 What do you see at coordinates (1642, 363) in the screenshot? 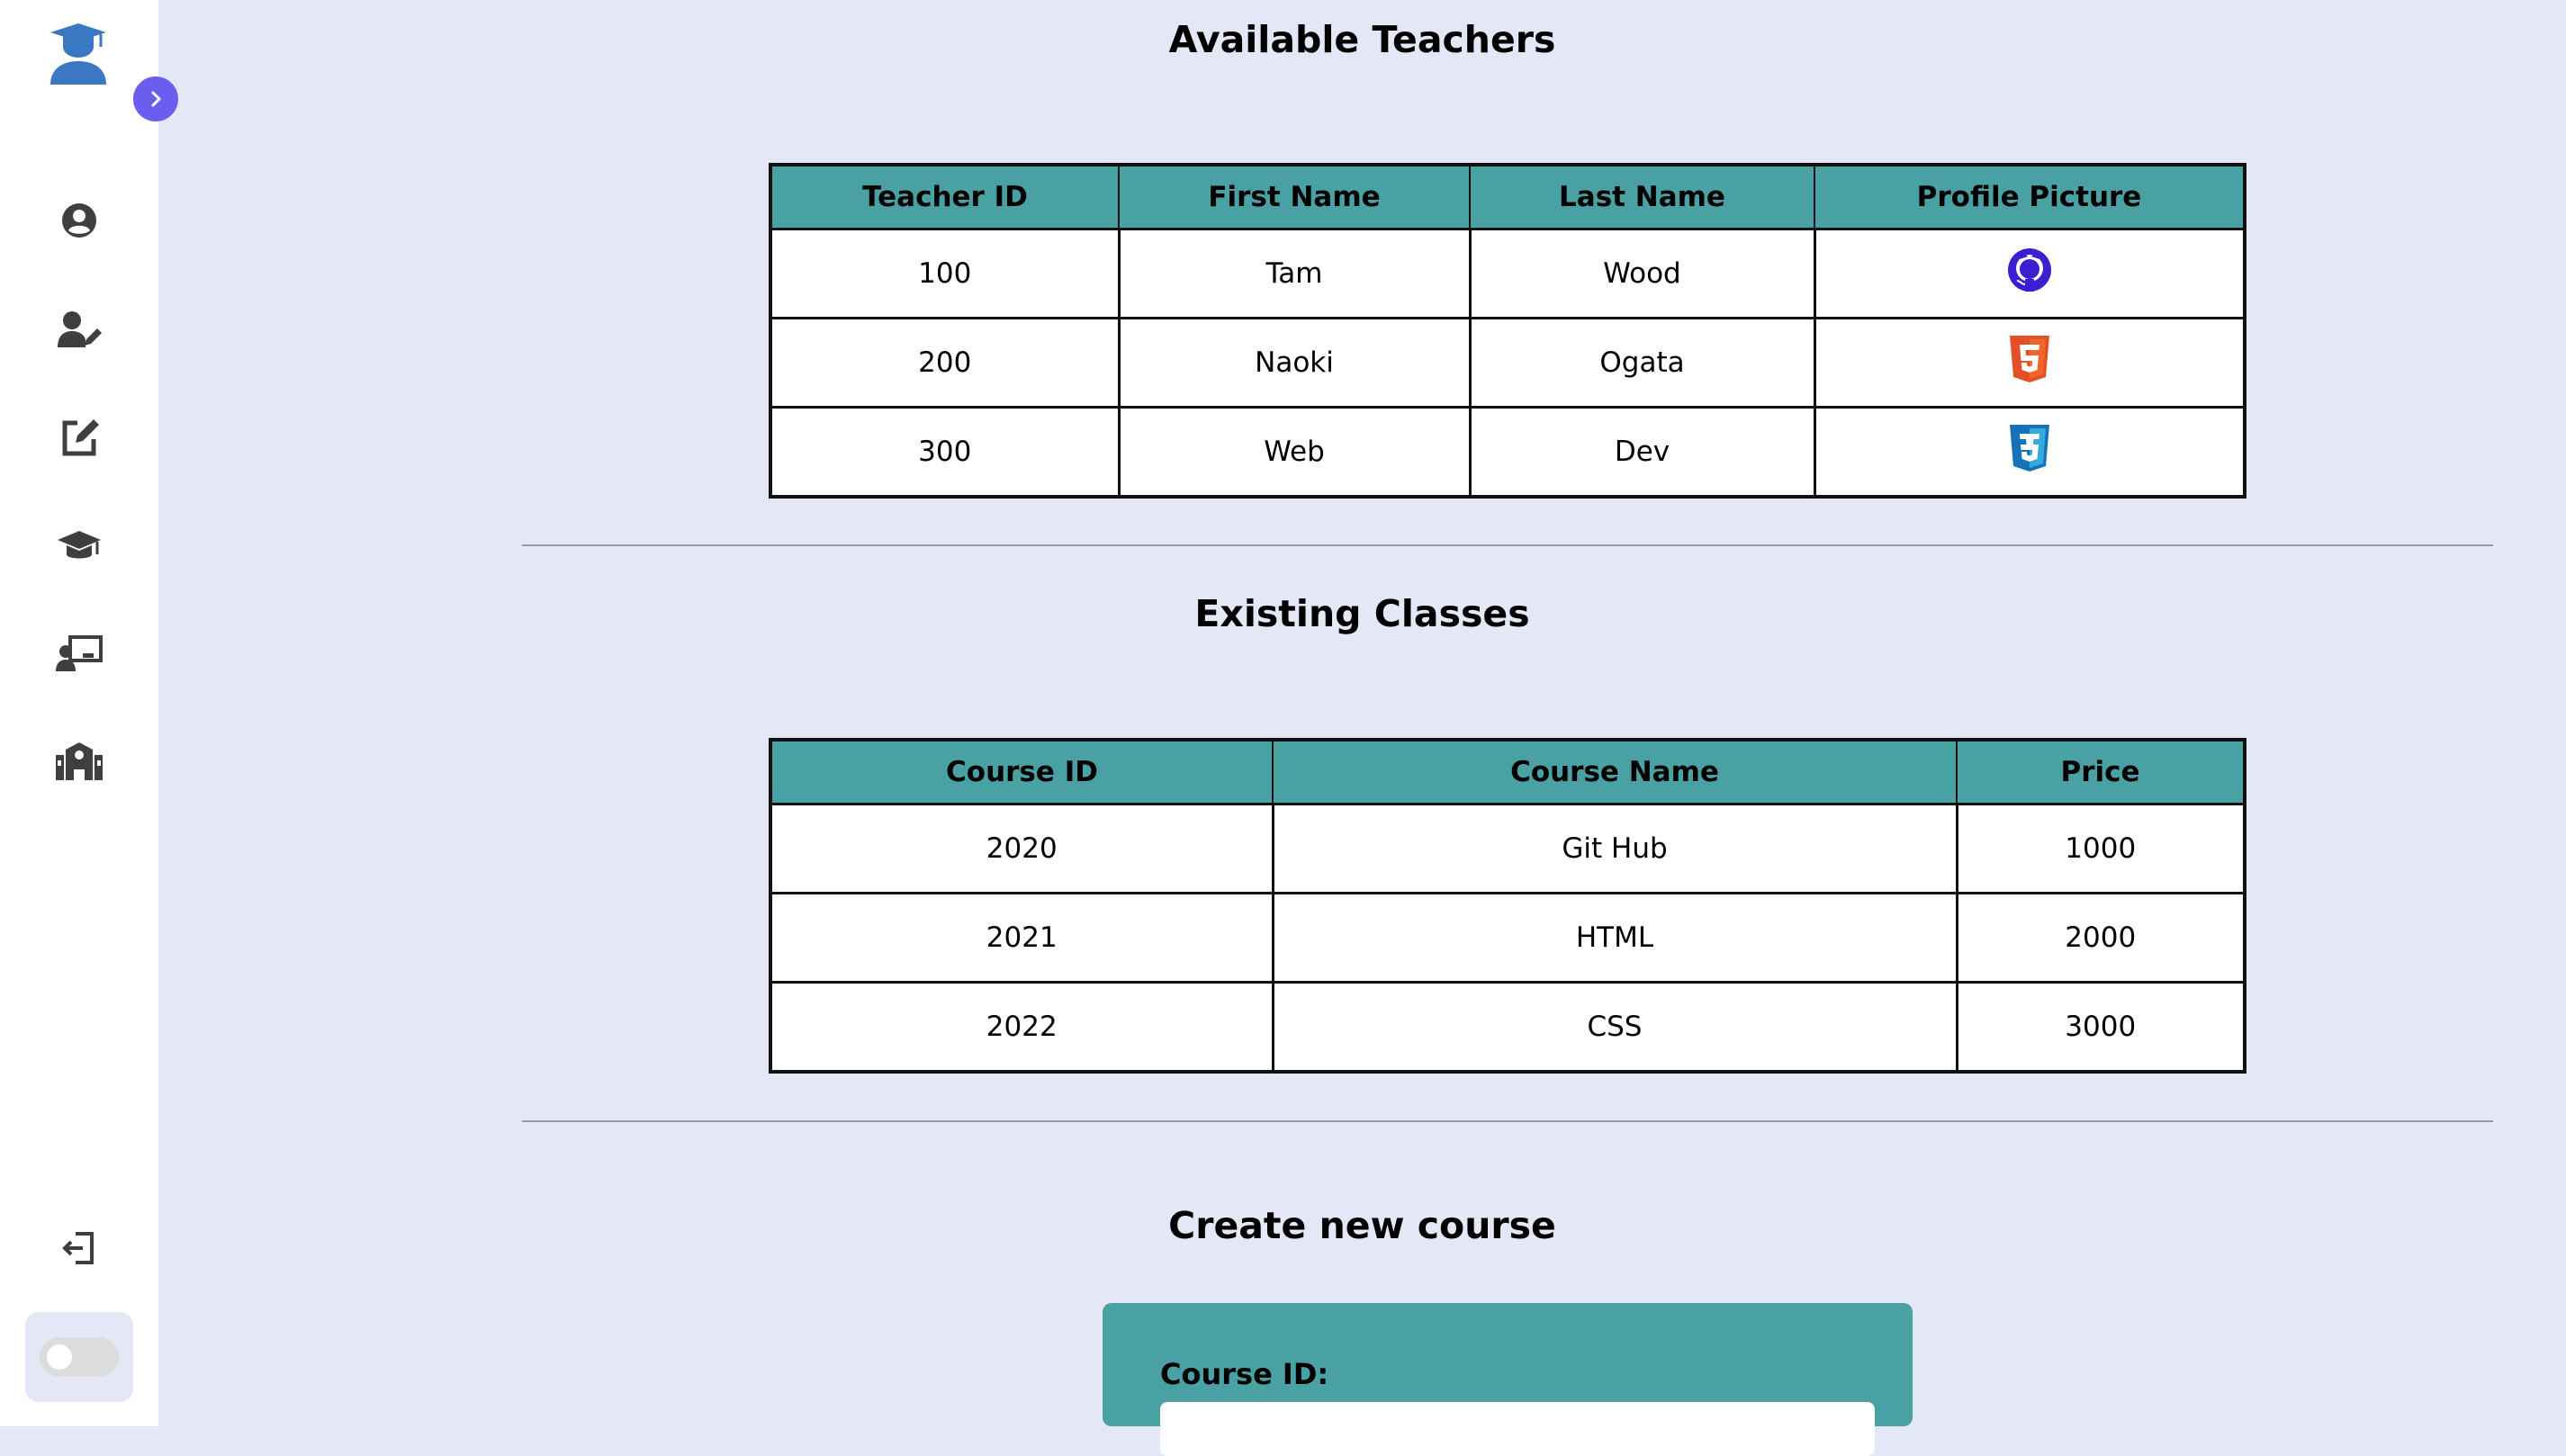
I see `teacher-last-name: Ogata` at bounding box center [1642, 363].